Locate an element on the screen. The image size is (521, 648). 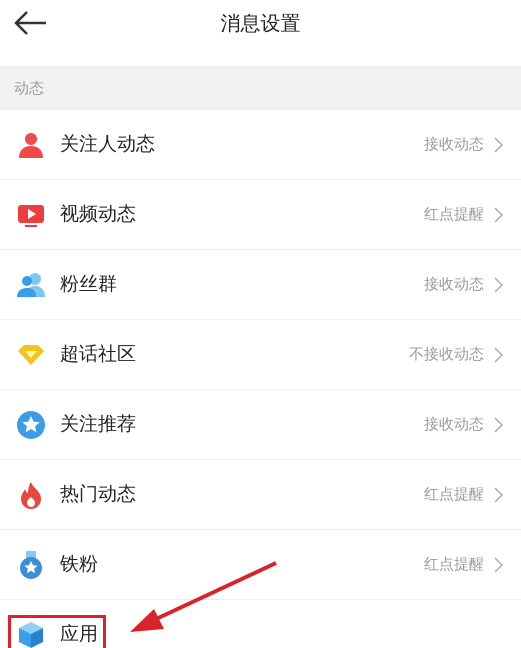
row-label: 超话社区 is located at coordinates (98, 354).